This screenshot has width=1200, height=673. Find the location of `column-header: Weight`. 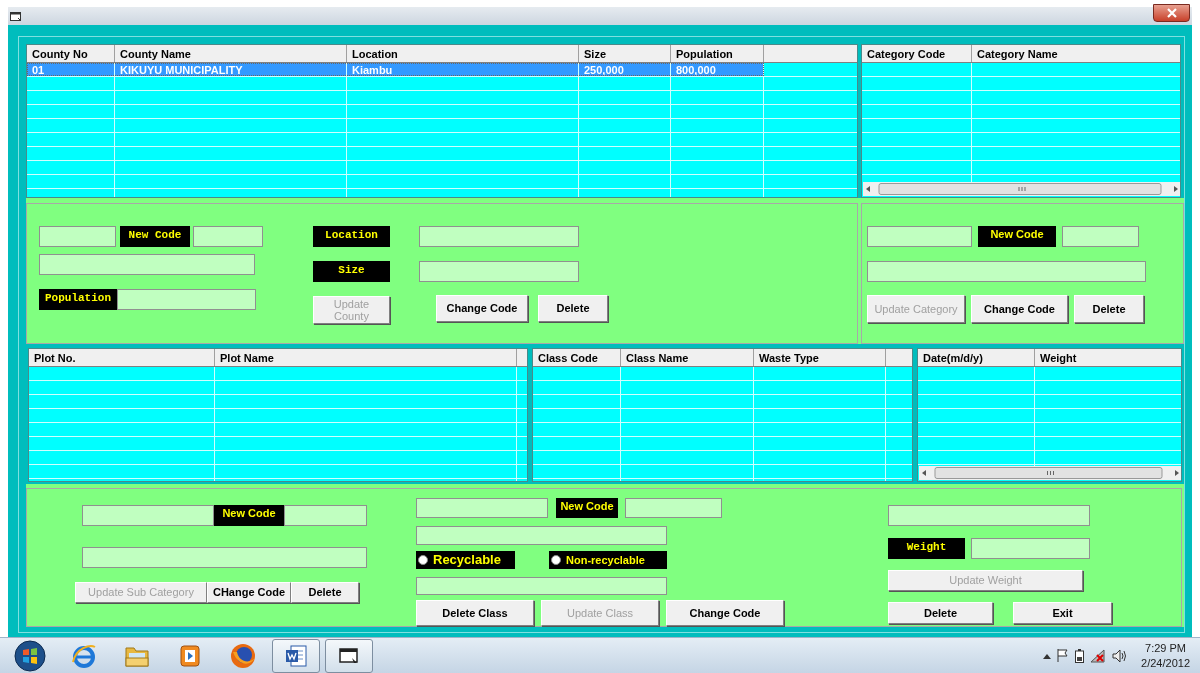

column-header: Weight is located at coordinates (1108, 357).